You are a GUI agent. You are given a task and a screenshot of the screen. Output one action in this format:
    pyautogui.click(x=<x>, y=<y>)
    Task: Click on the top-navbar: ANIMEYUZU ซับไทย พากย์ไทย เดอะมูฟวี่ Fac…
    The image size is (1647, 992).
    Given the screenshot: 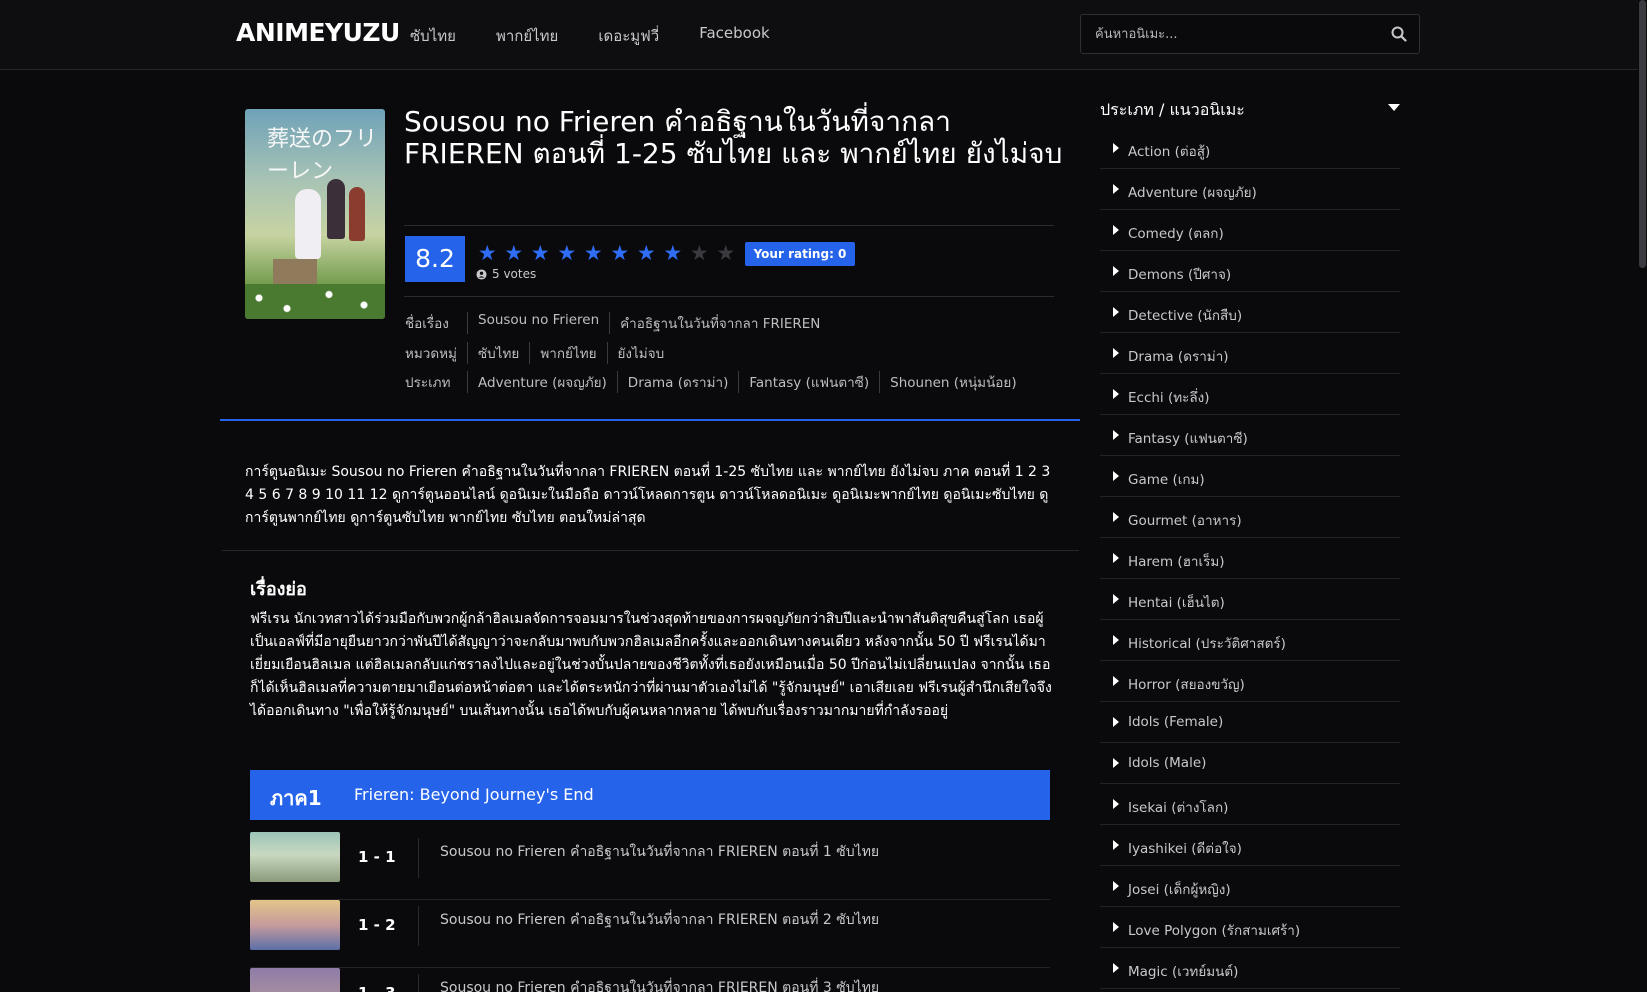 What is the action you would take?
    pyautogui.click(x=823, y=35)
    